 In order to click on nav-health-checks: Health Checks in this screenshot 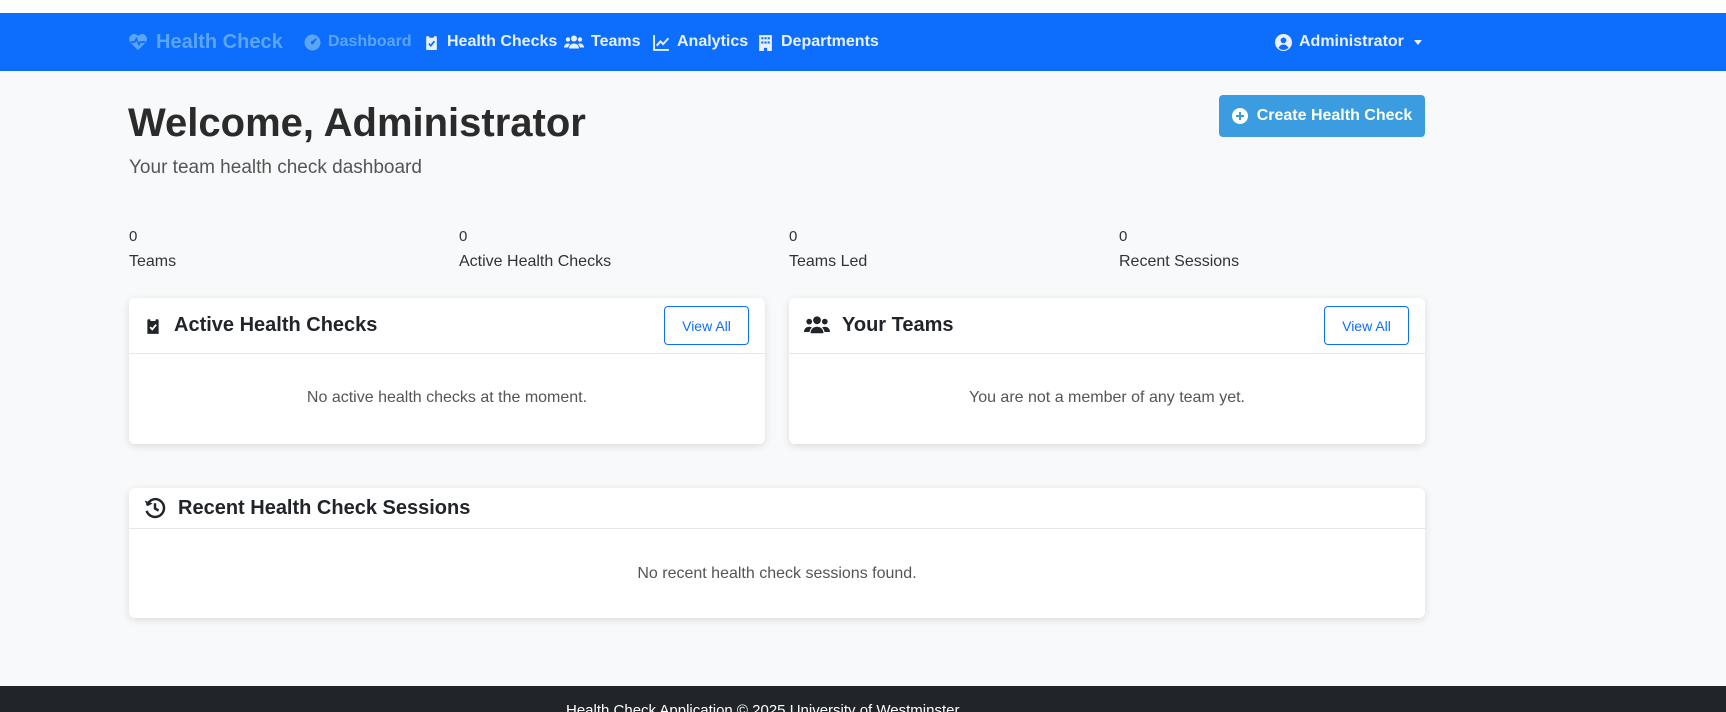, I will do `click(490, 42)`.